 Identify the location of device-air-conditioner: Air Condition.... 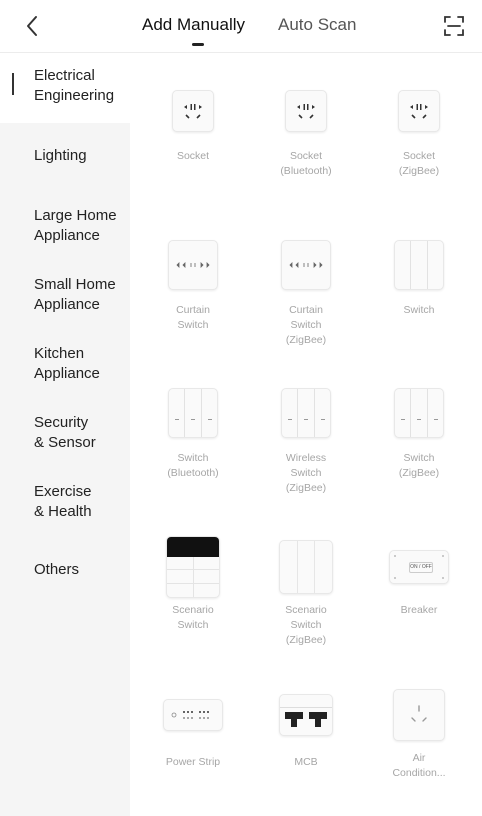
(419, 732).